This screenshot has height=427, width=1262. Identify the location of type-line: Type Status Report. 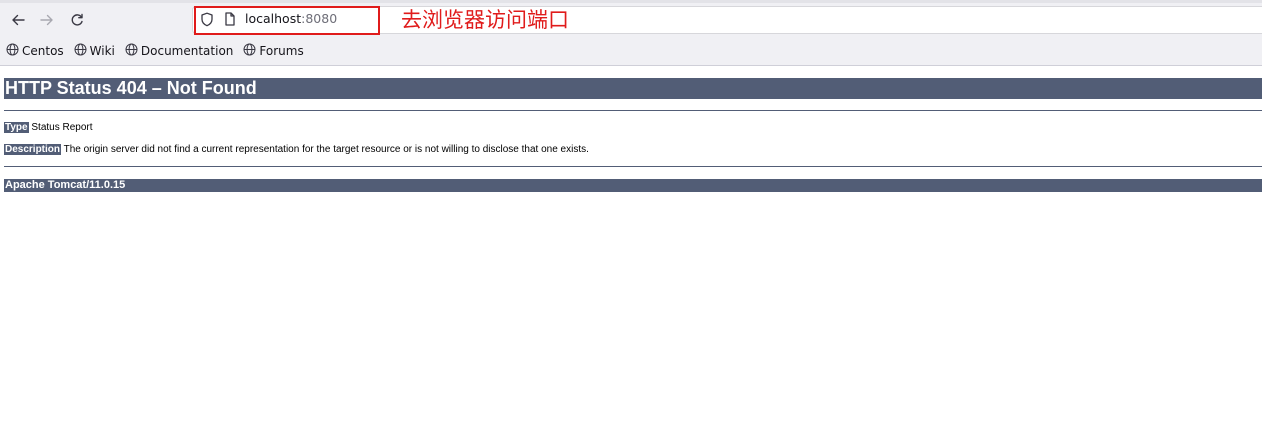
(48, 128).